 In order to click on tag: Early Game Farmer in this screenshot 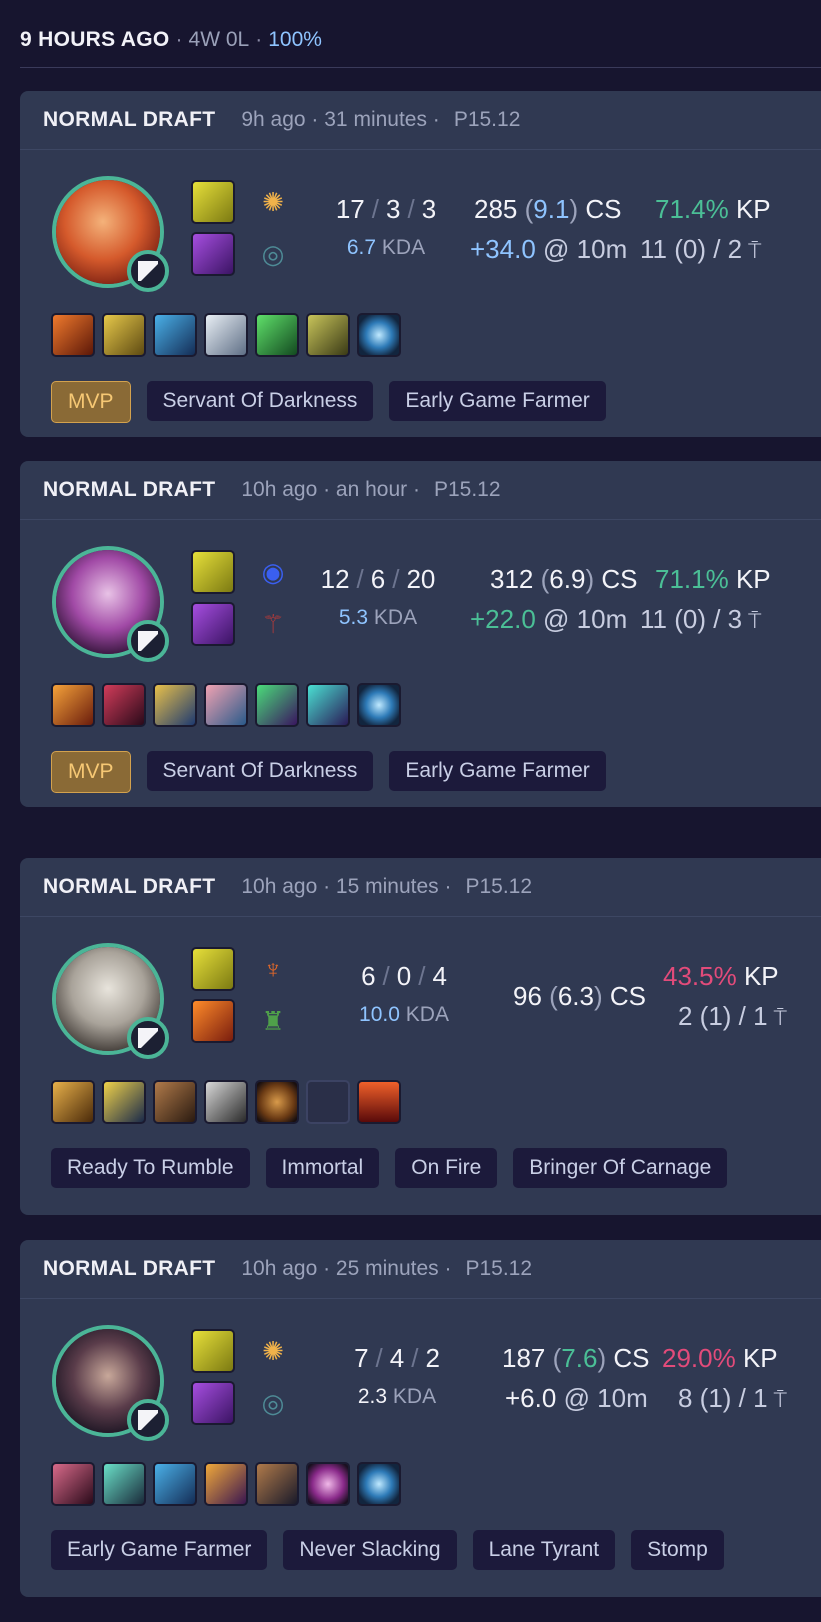, I will do `click(497, 401)`.